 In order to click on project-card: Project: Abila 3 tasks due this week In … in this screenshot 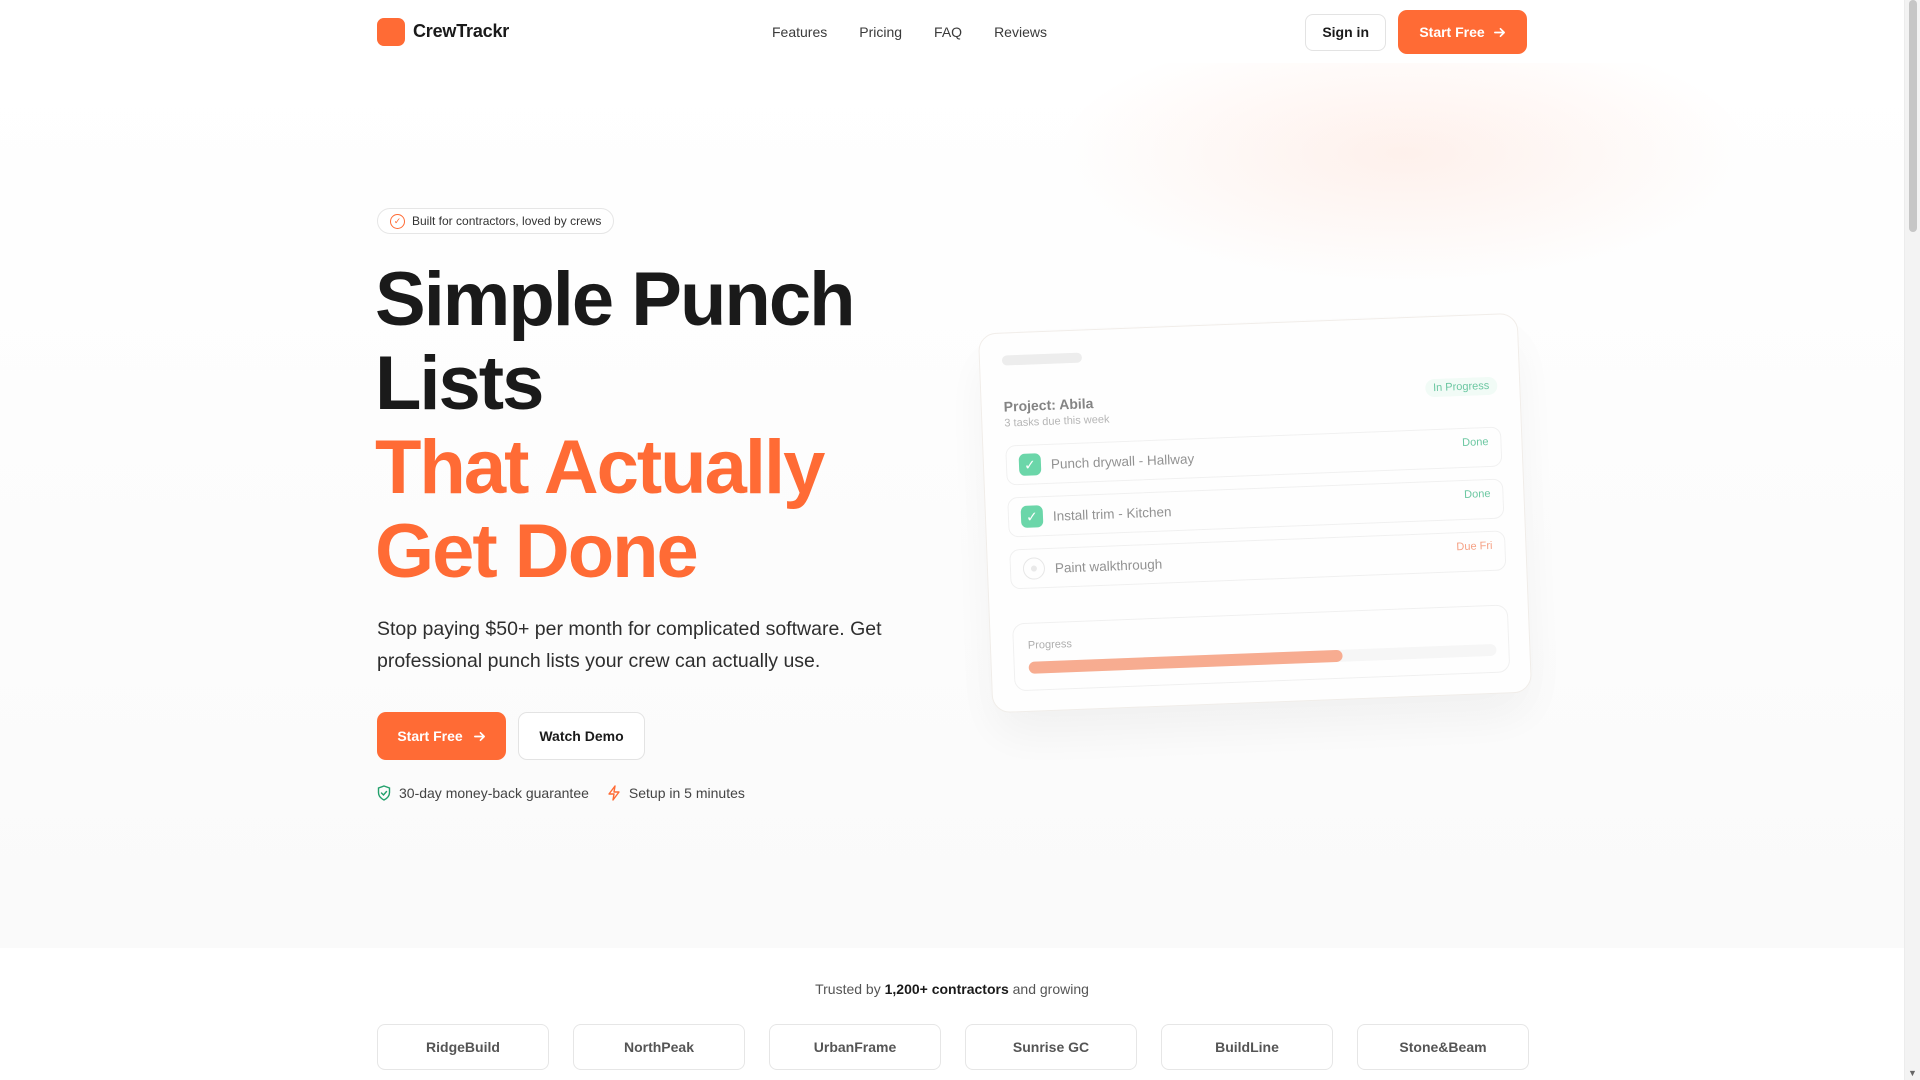, I will do `click(1255, 513)`.